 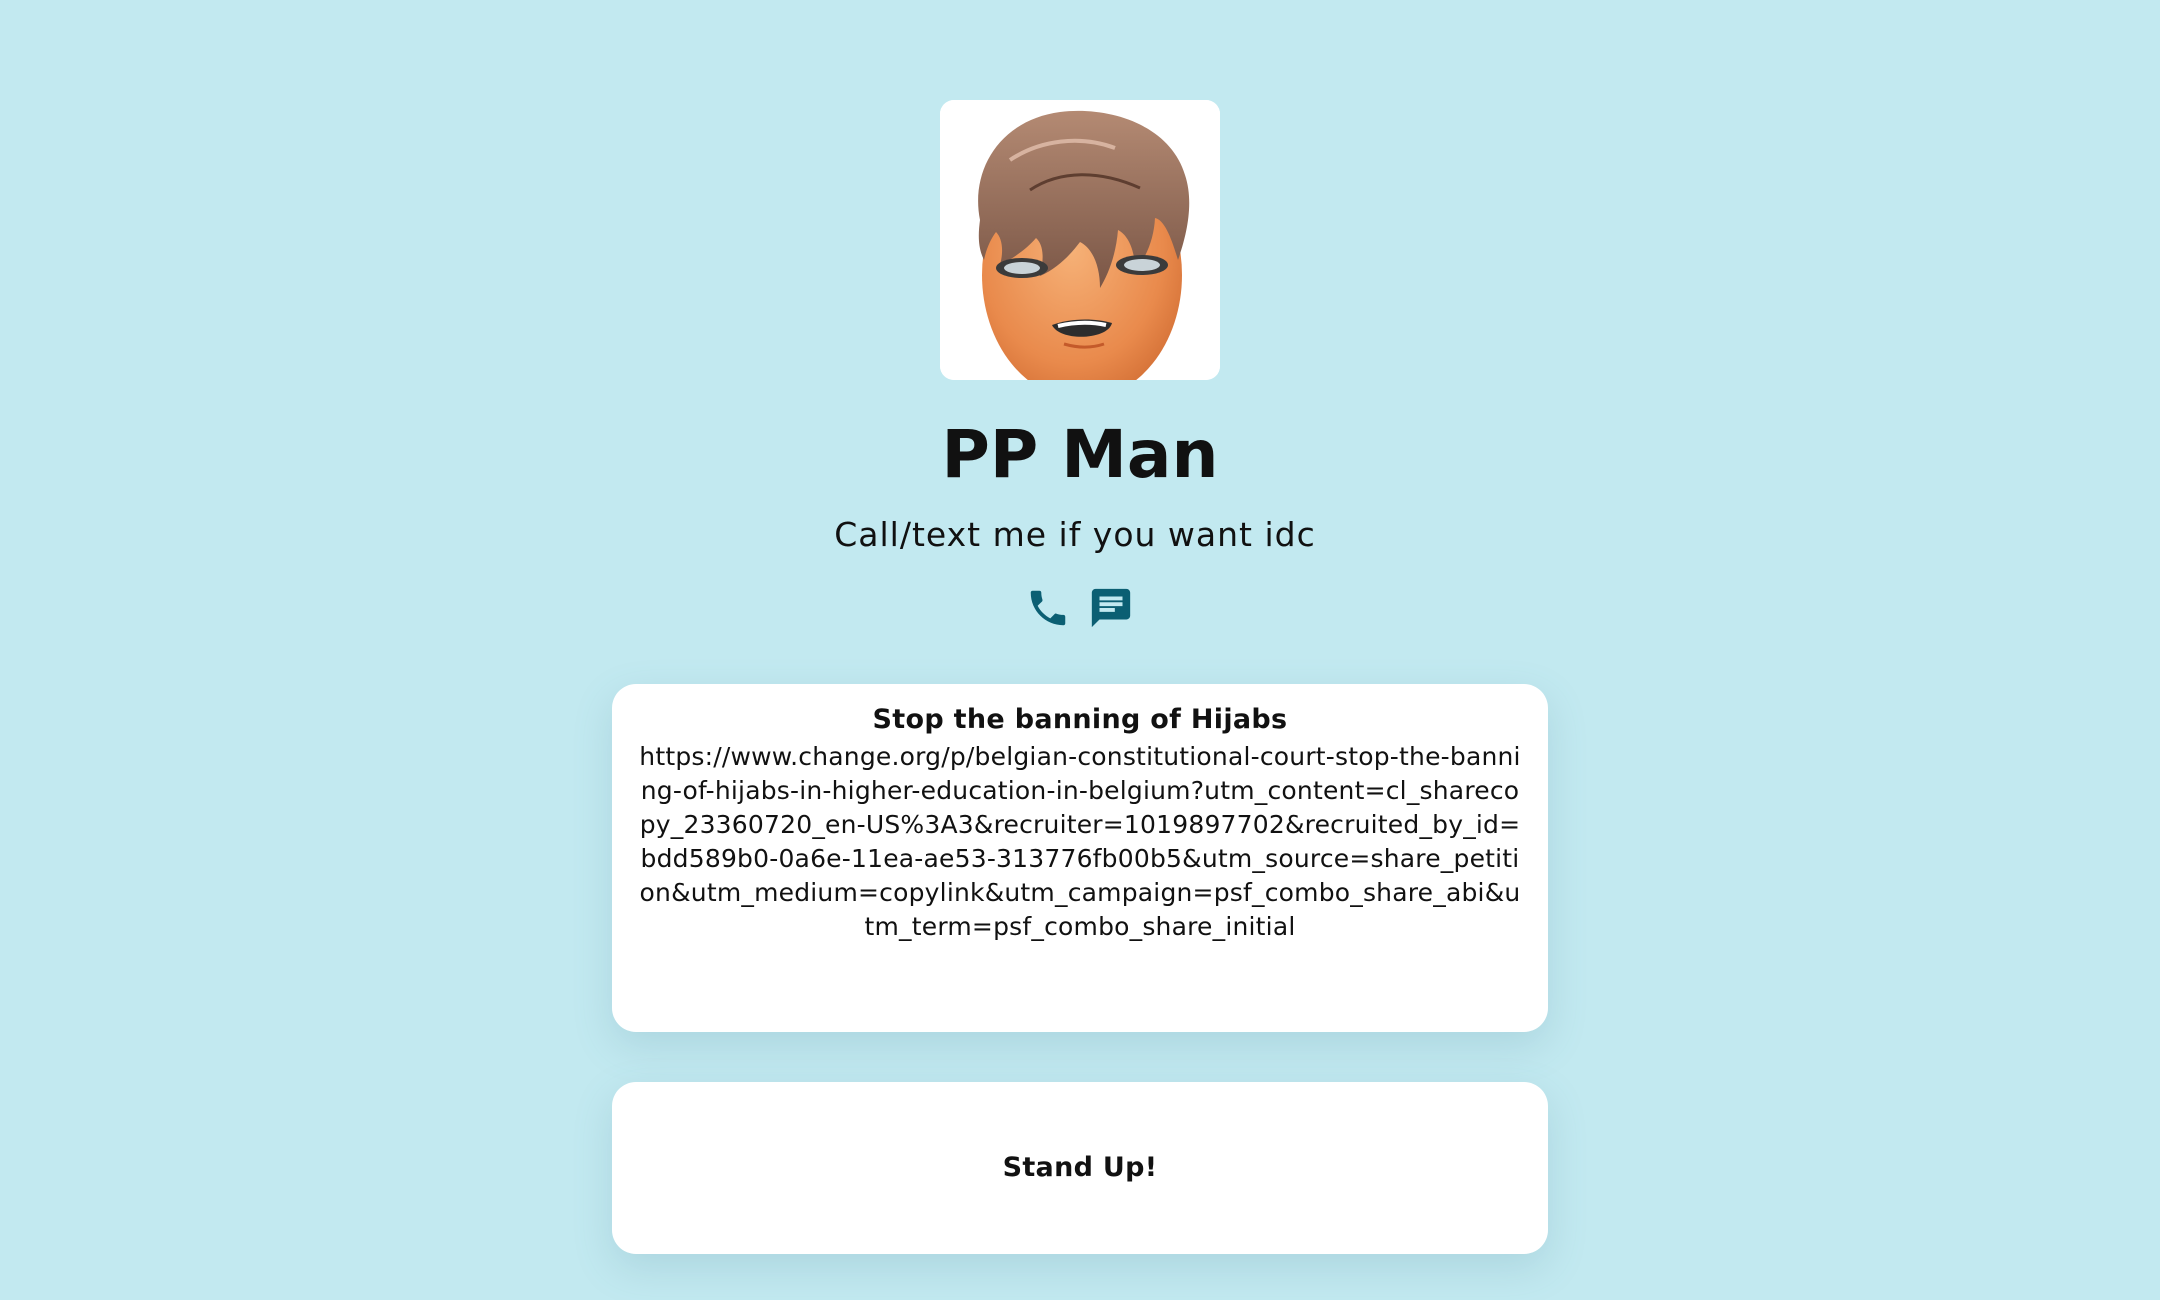 I want to click on profile-bio: Call/text me if you want idc, so click(x=1075, y=534).